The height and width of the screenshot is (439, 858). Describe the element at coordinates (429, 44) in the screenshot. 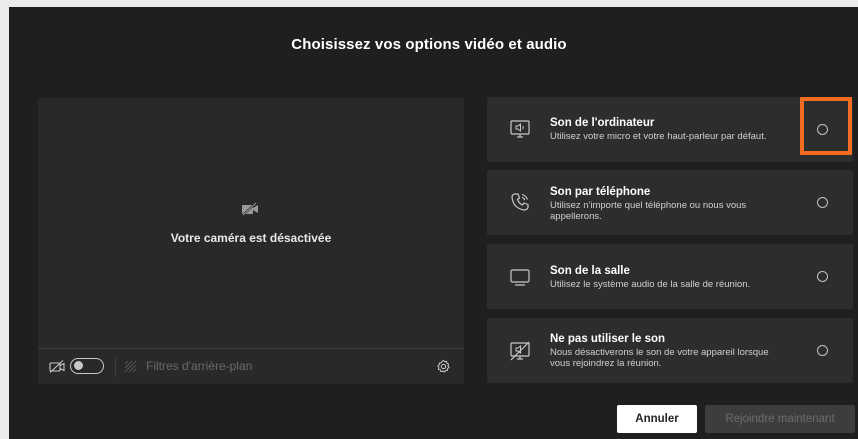

I see `dialog-title: Choisissez vos options vidéo et audio` at that location.